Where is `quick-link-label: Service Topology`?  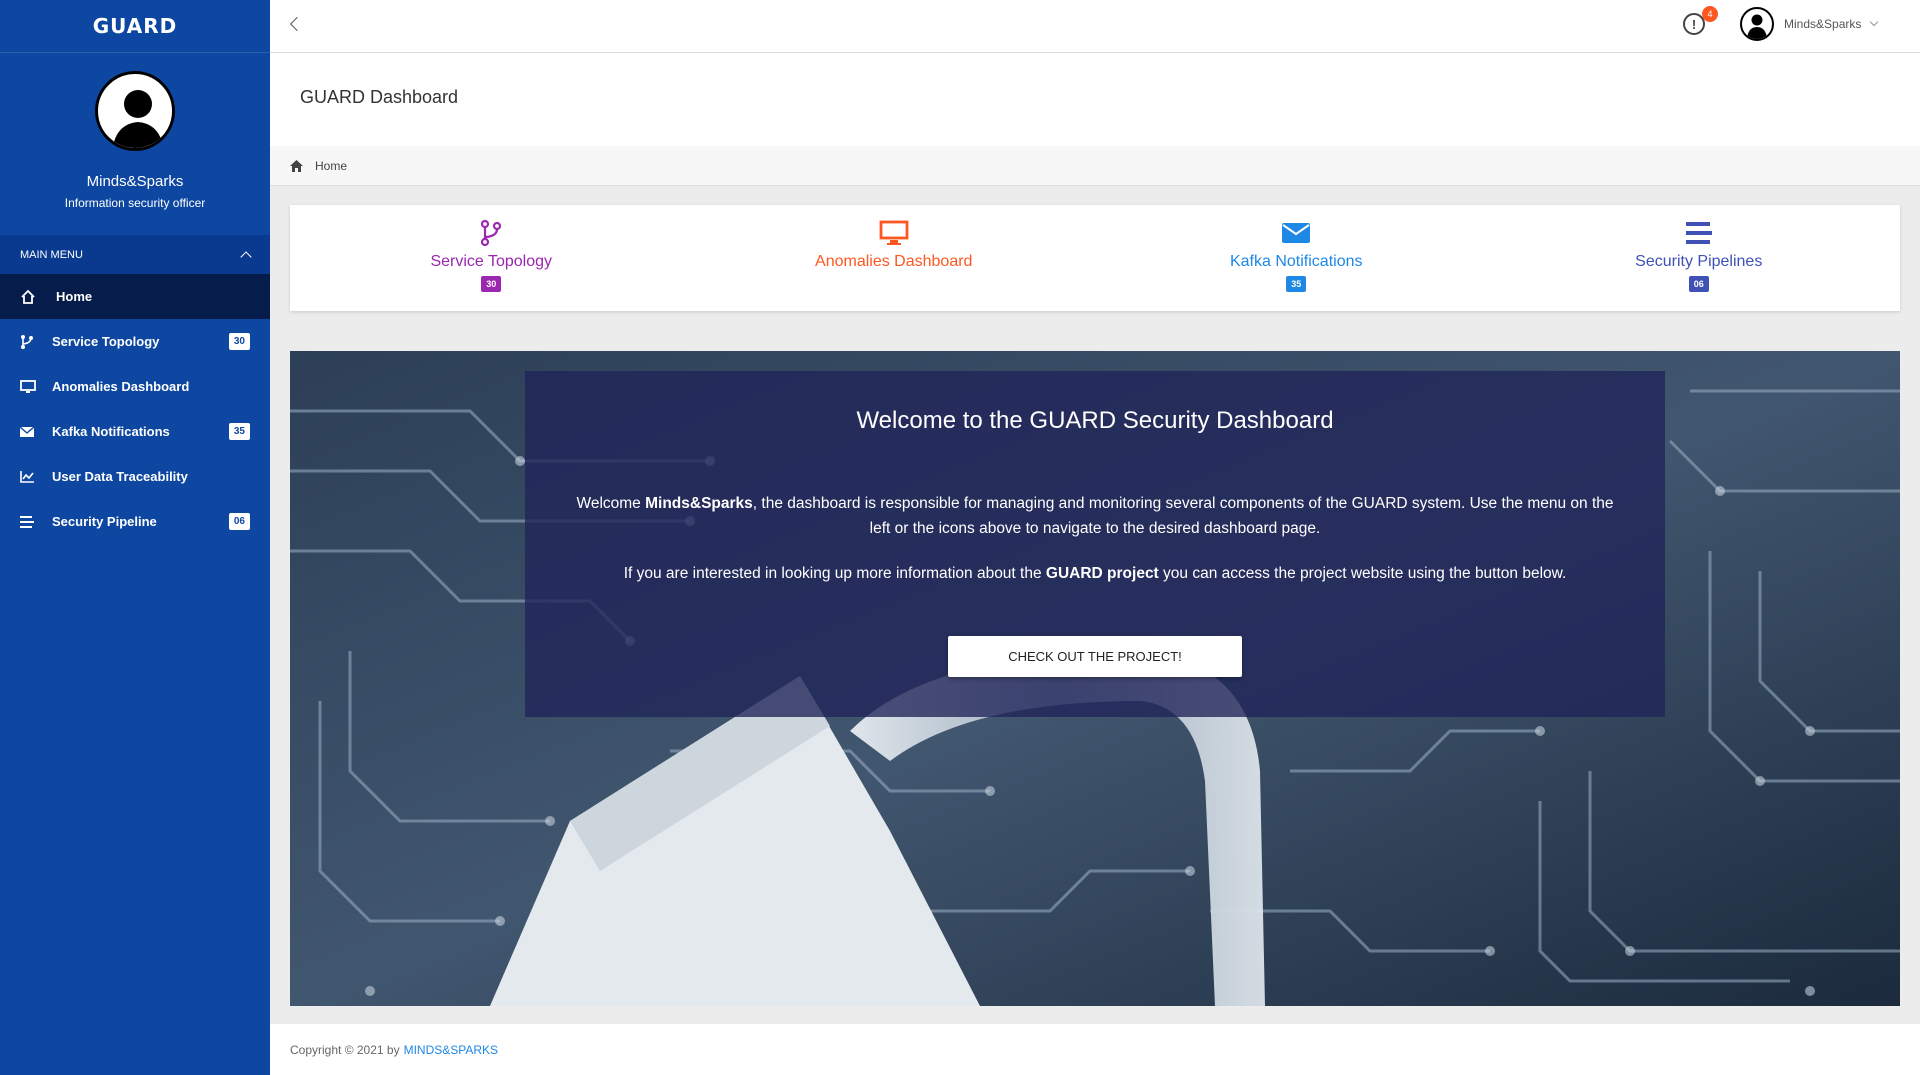
quick-link-label: Service Topology is located at coordinates (491, 261).